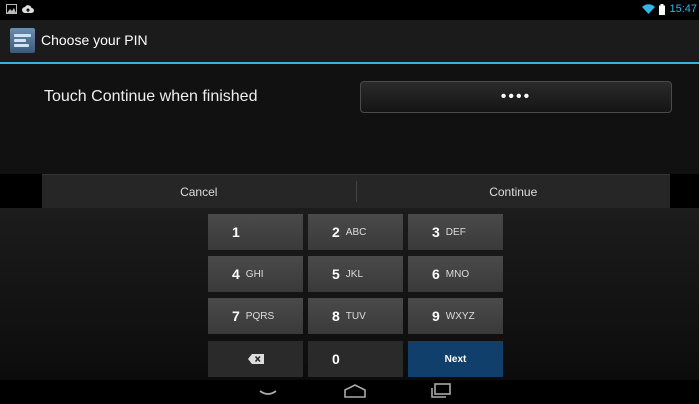 Image resolution: width=699 pixels, height=404 pixels. Describe the element at coordinates (336, 274) in the screenshot. I see `key-digit: 5` at that location.